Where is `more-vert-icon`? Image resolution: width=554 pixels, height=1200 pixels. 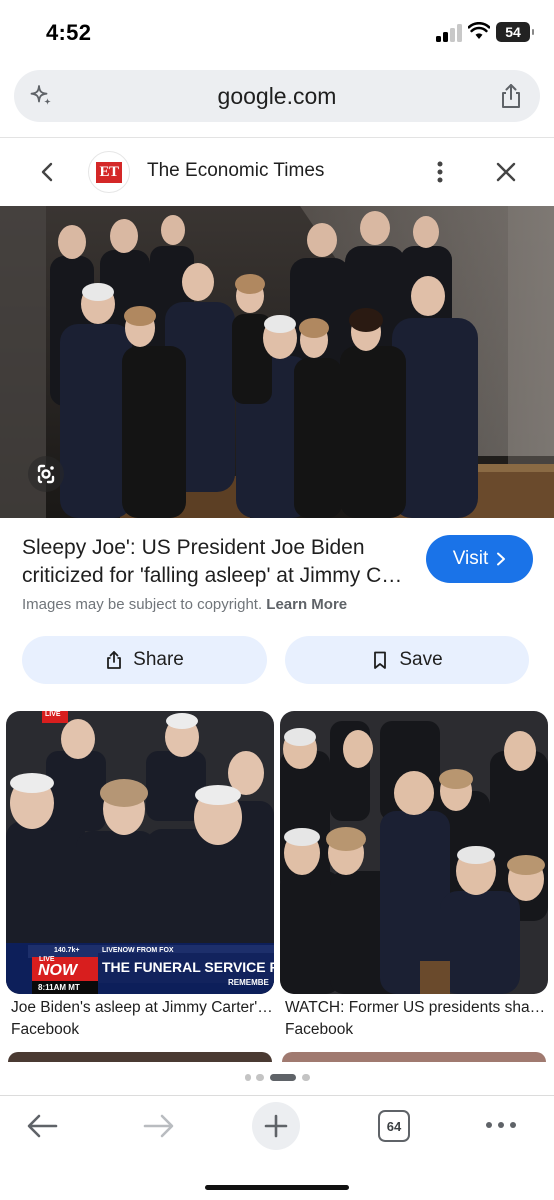 more-vert-icon is located at coordinates (440, 172).